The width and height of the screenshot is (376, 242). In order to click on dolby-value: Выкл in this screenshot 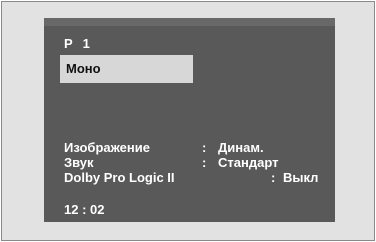, I will do `click(301, 177)`.